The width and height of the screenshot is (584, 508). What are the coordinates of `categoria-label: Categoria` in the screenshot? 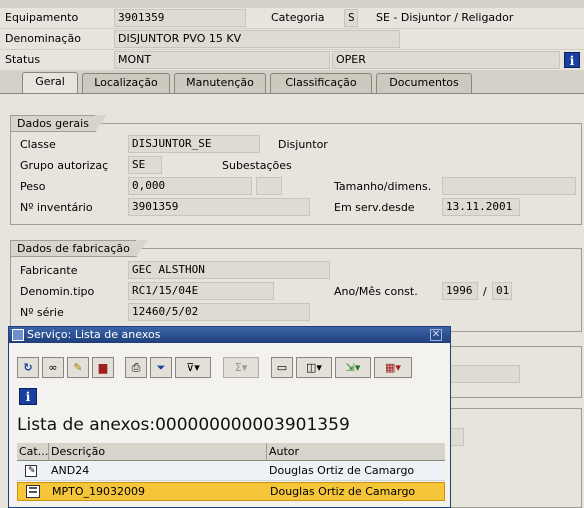 It's located at (298, 17).